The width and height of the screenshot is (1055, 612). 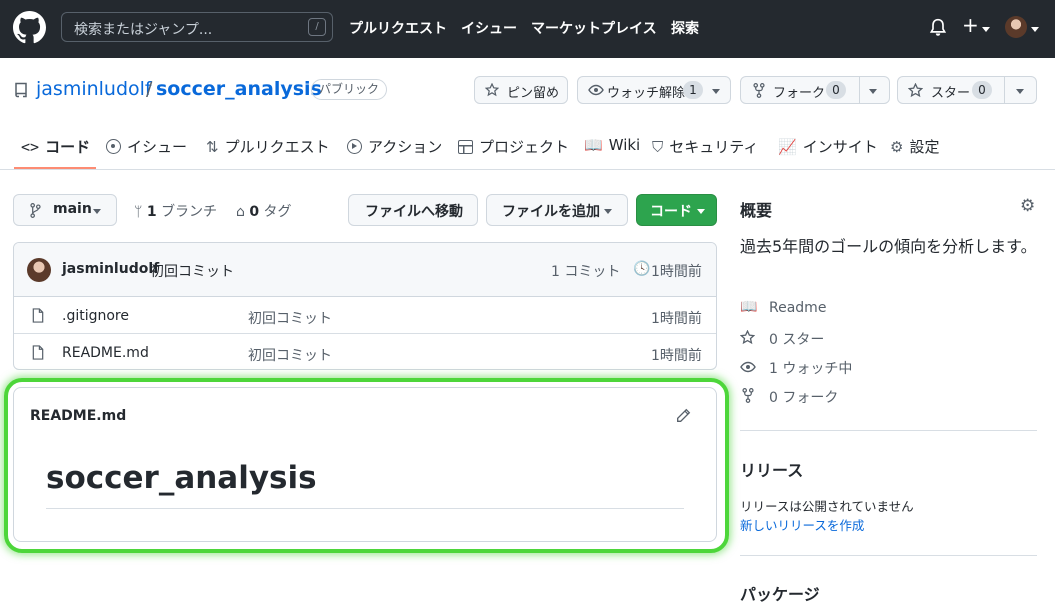 I want to click on releases-title: リリース, so click(x=771, y=469).